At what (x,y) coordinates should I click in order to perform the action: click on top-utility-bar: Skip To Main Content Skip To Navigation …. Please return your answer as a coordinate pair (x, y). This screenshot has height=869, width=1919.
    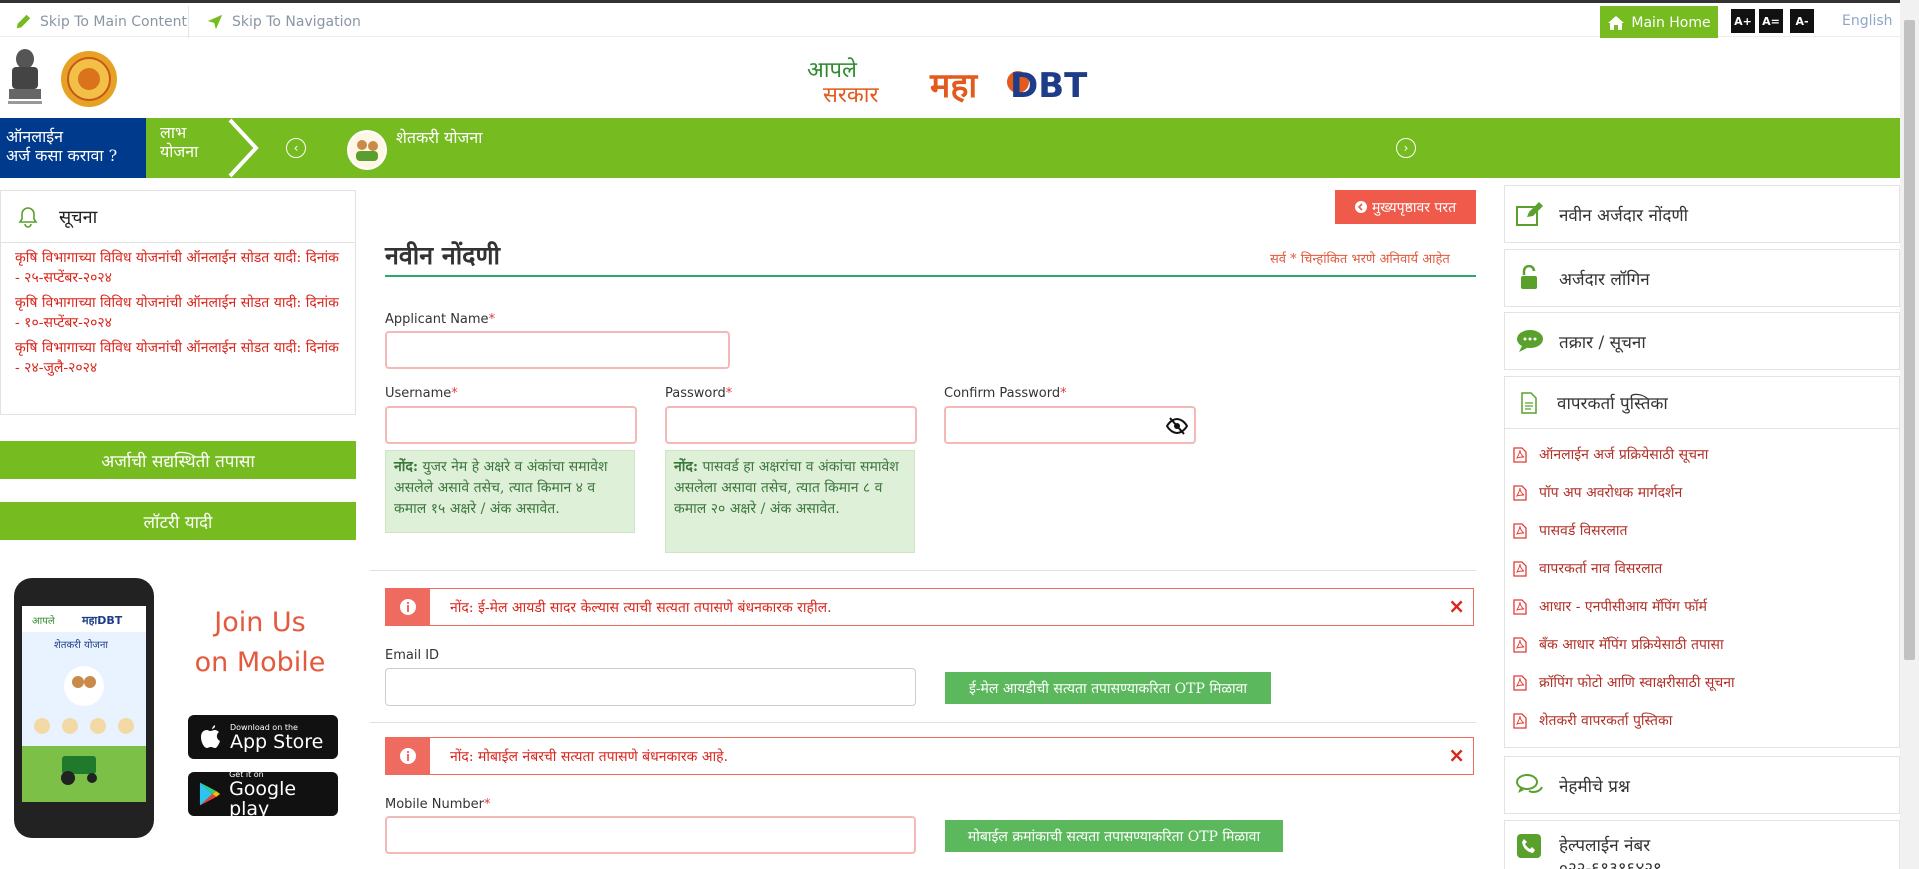
    Looking at the image, I should click on (950, 20).